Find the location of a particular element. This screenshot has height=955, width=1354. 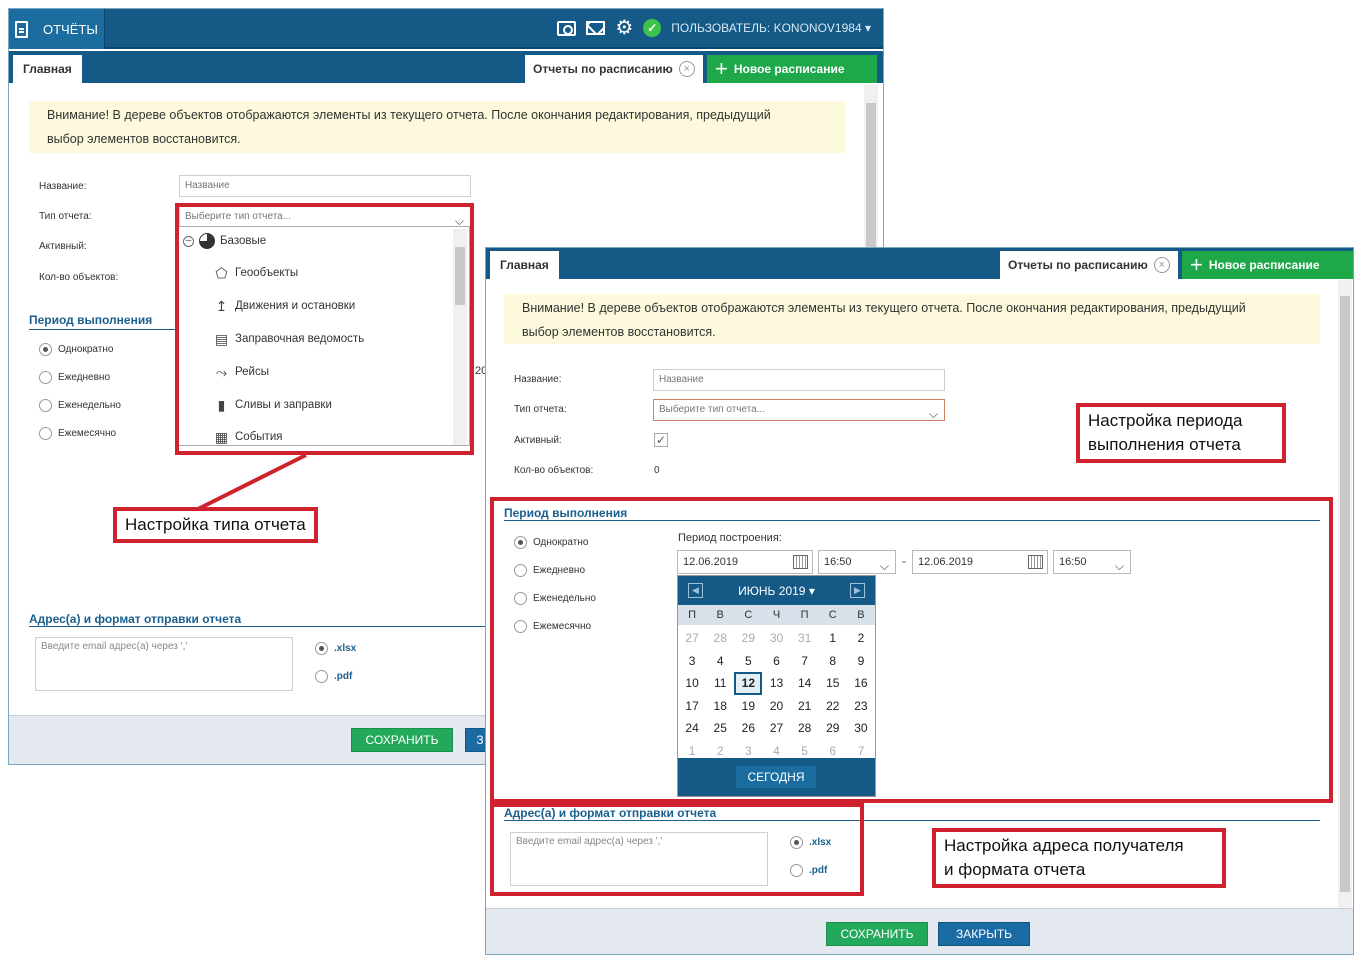

count-label: Кол-во объектов: is located at coordinates (554, 470).